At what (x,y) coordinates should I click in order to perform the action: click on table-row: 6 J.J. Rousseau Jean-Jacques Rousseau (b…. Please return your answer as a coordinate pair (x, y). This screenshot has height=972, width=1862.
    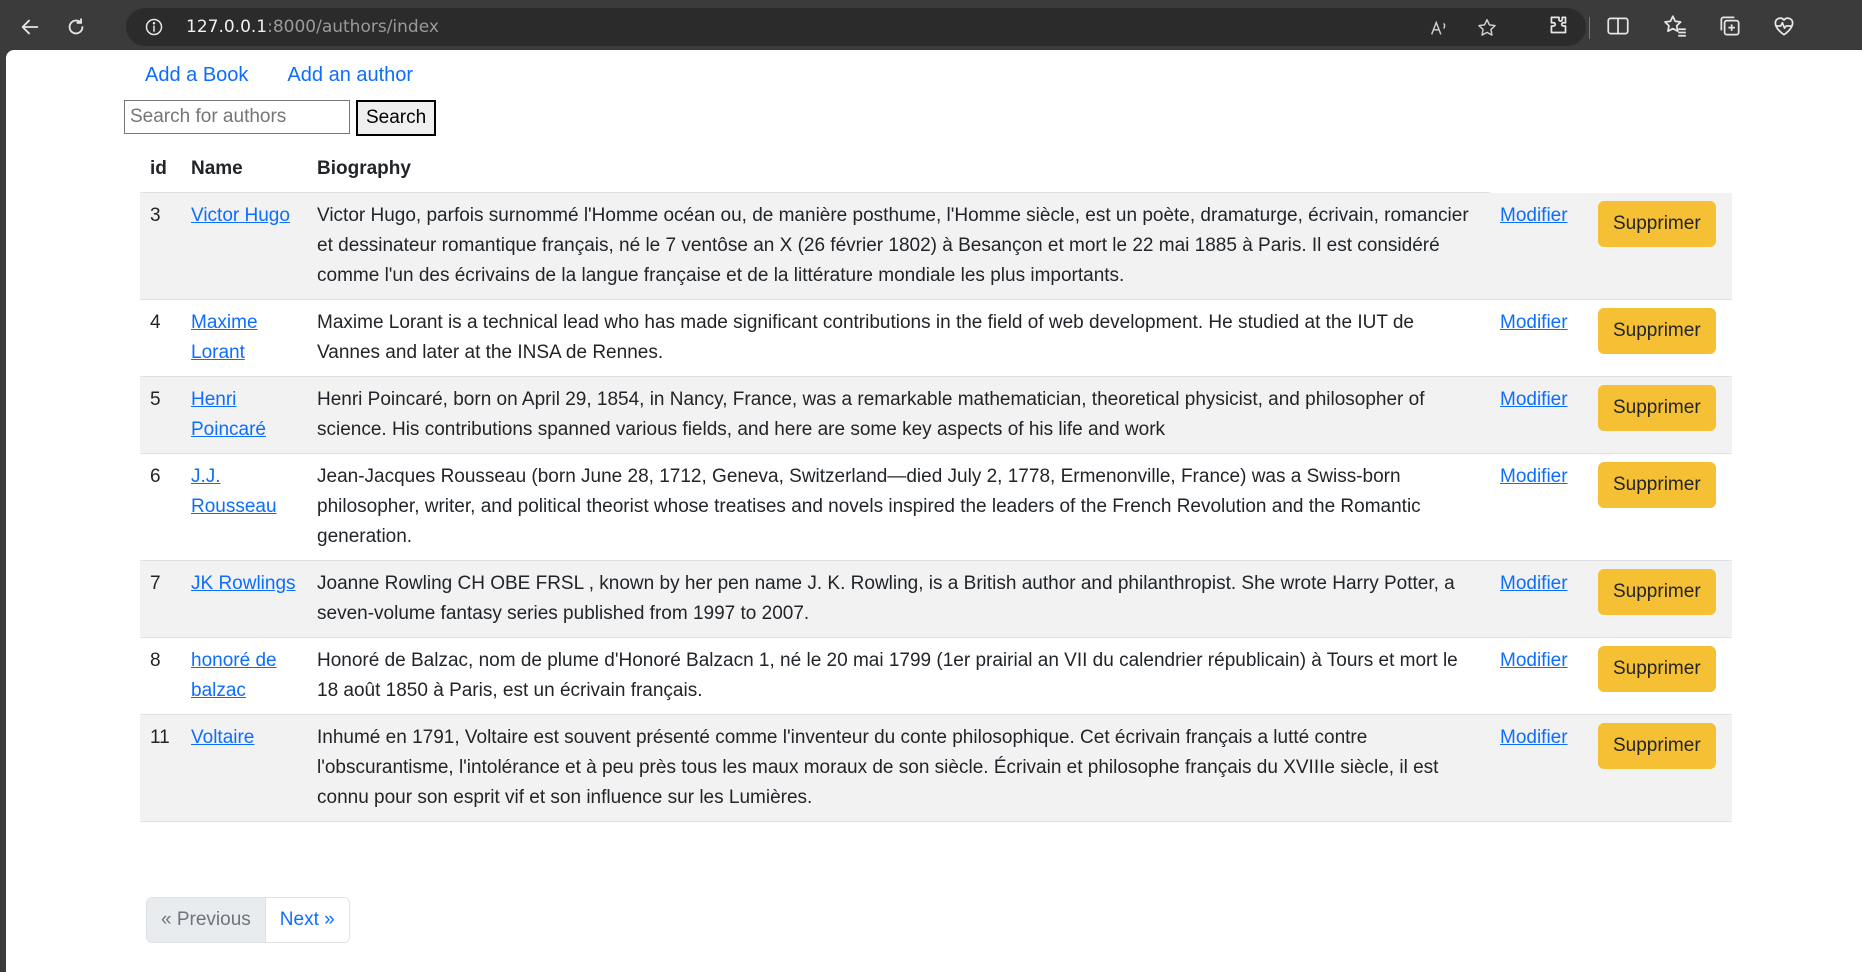
    Looking at the image, I should click on (936, 507).